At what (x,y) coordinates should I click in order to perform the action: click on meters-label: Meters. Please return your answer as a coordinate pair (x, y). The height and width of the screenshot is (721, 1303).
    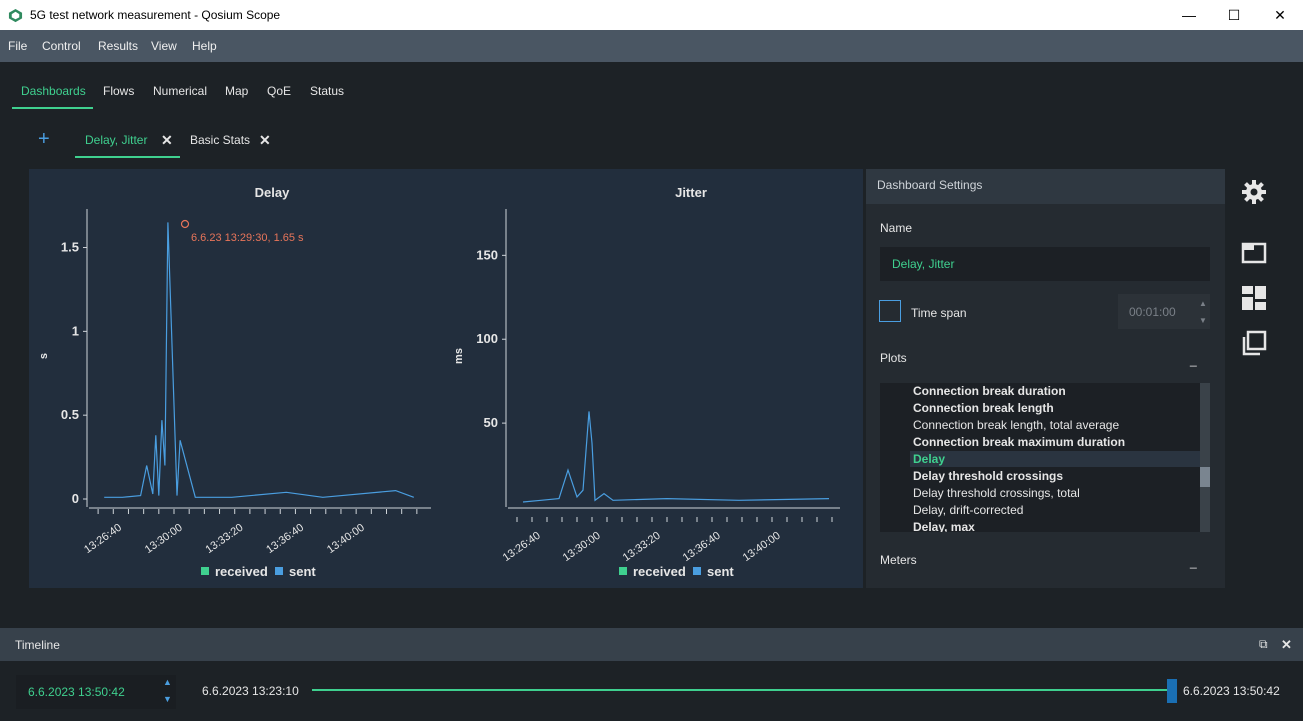
    Looking at the image, I should click on (898, 560).